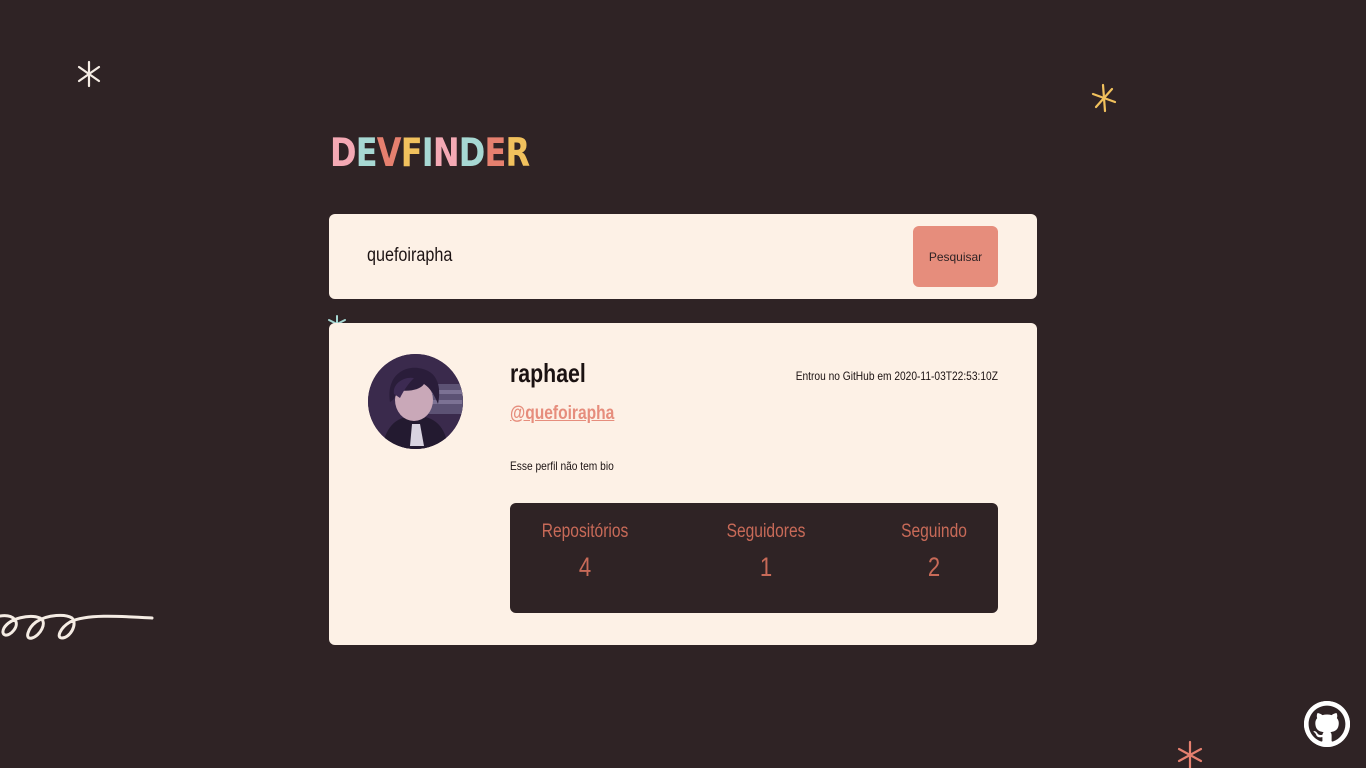  I want to click on stat-following: Seguindo 2, so click(934, 552).